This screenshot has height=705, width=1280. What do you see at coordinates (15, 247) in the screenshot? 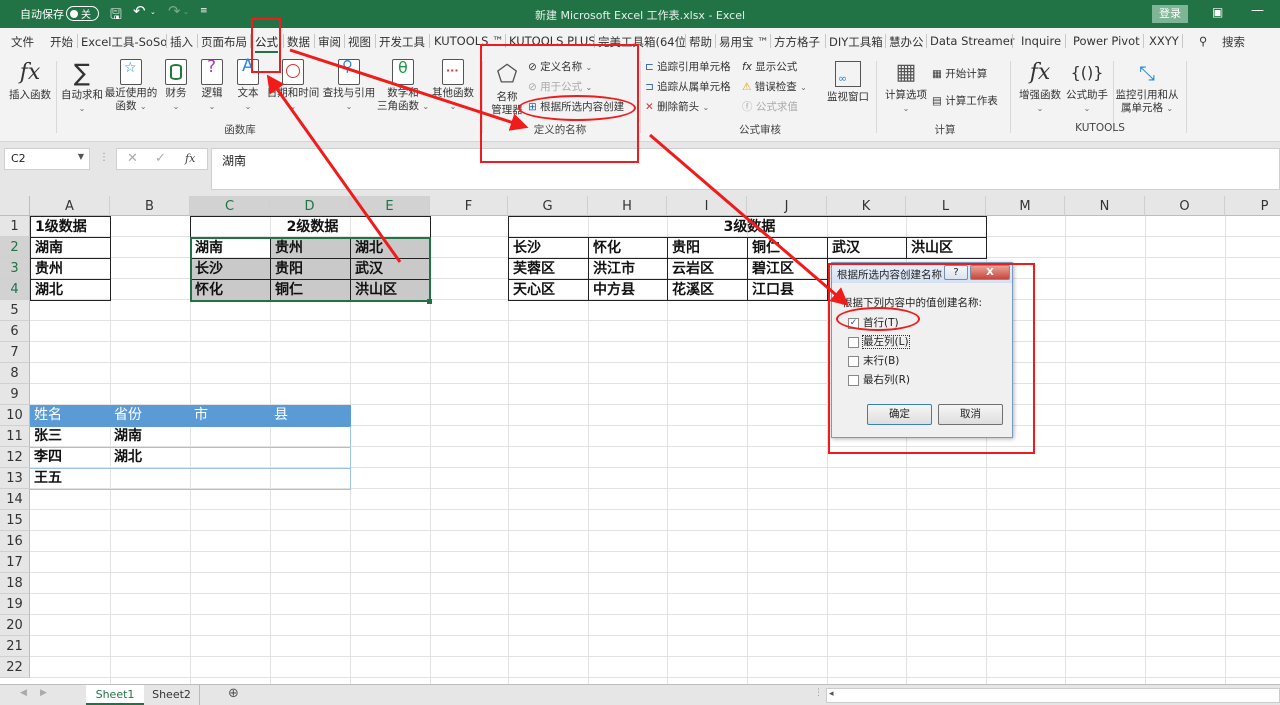
I see `row-header-2: 2` at bounding box center [15, 247].